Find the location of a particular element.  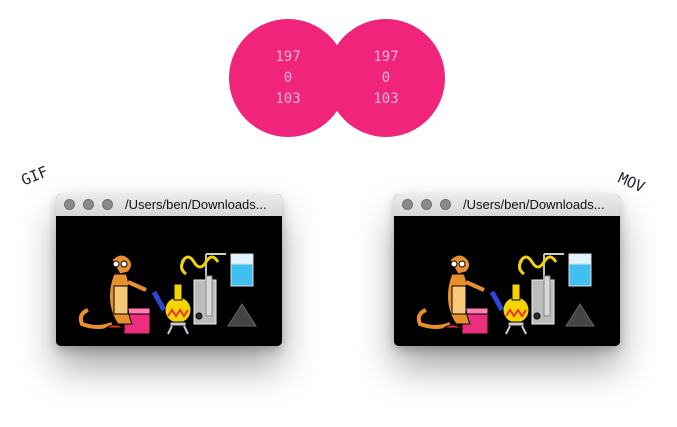

mov-label: MOV is located at coordinates (631, 182).